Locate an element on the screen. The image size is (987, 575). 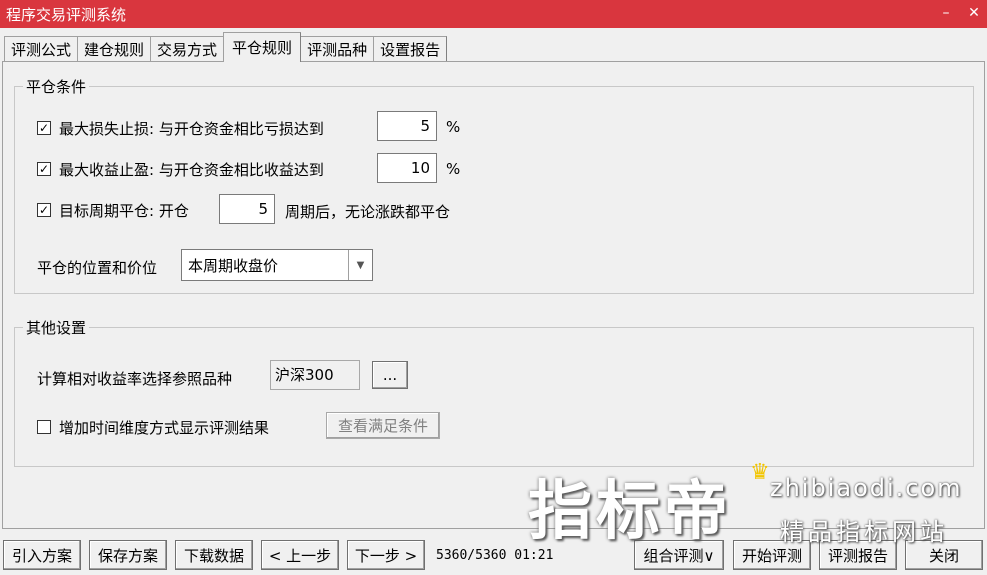
tab-trade-mode: 交易方式 is located at coordinates (187, 49).